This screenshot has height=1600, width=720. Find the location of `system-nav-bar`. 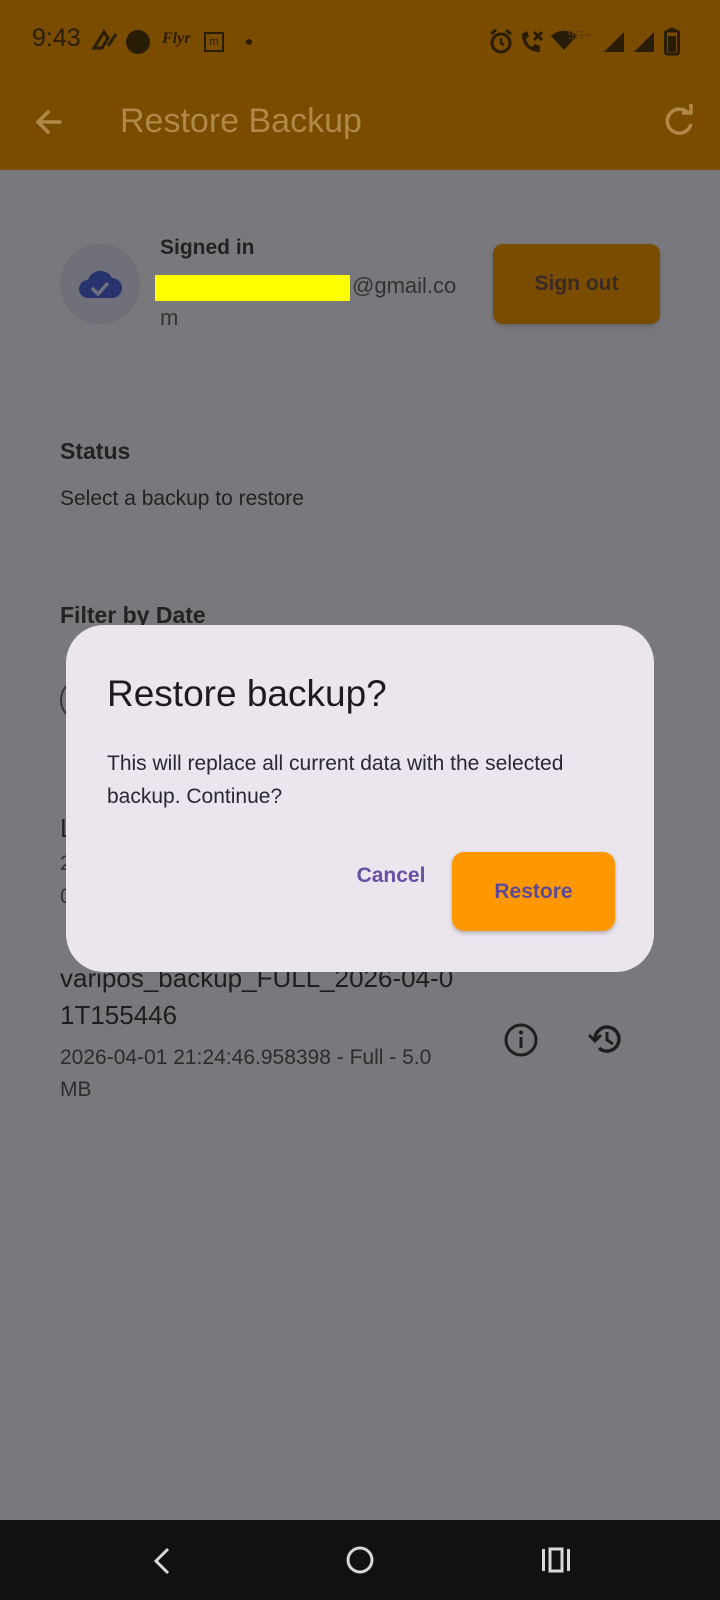

system-nav-bar is located at coordinates (360, 1560).